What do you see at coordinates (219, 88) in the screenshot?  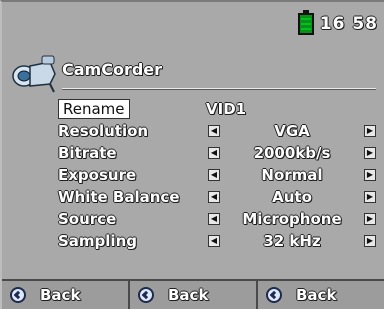 I see `title-divider` at bounding box center [219, 88].